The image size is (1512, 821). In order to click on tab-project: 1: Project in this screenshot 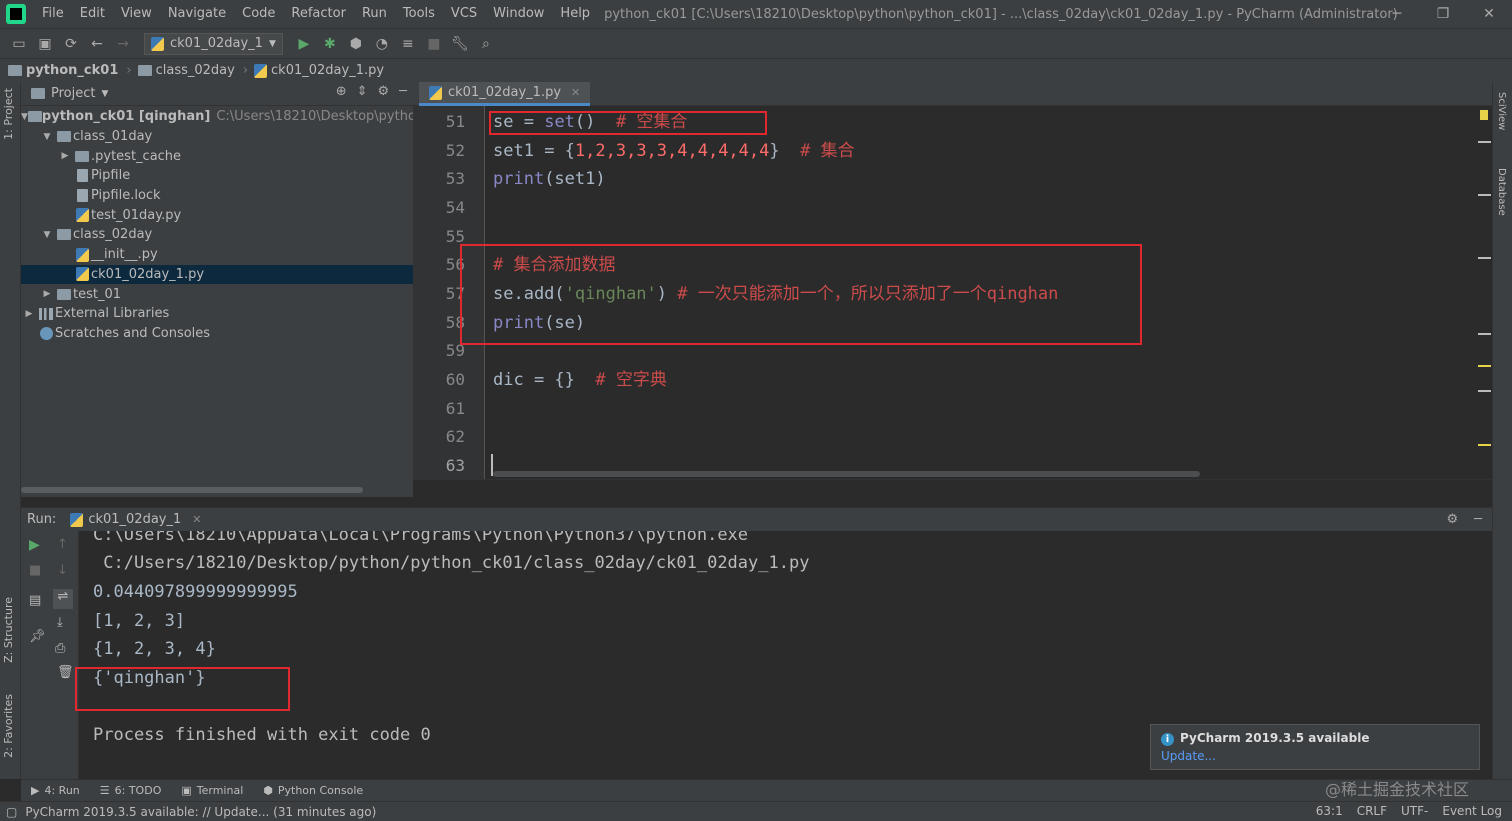, I will do `click(8, 114)`.